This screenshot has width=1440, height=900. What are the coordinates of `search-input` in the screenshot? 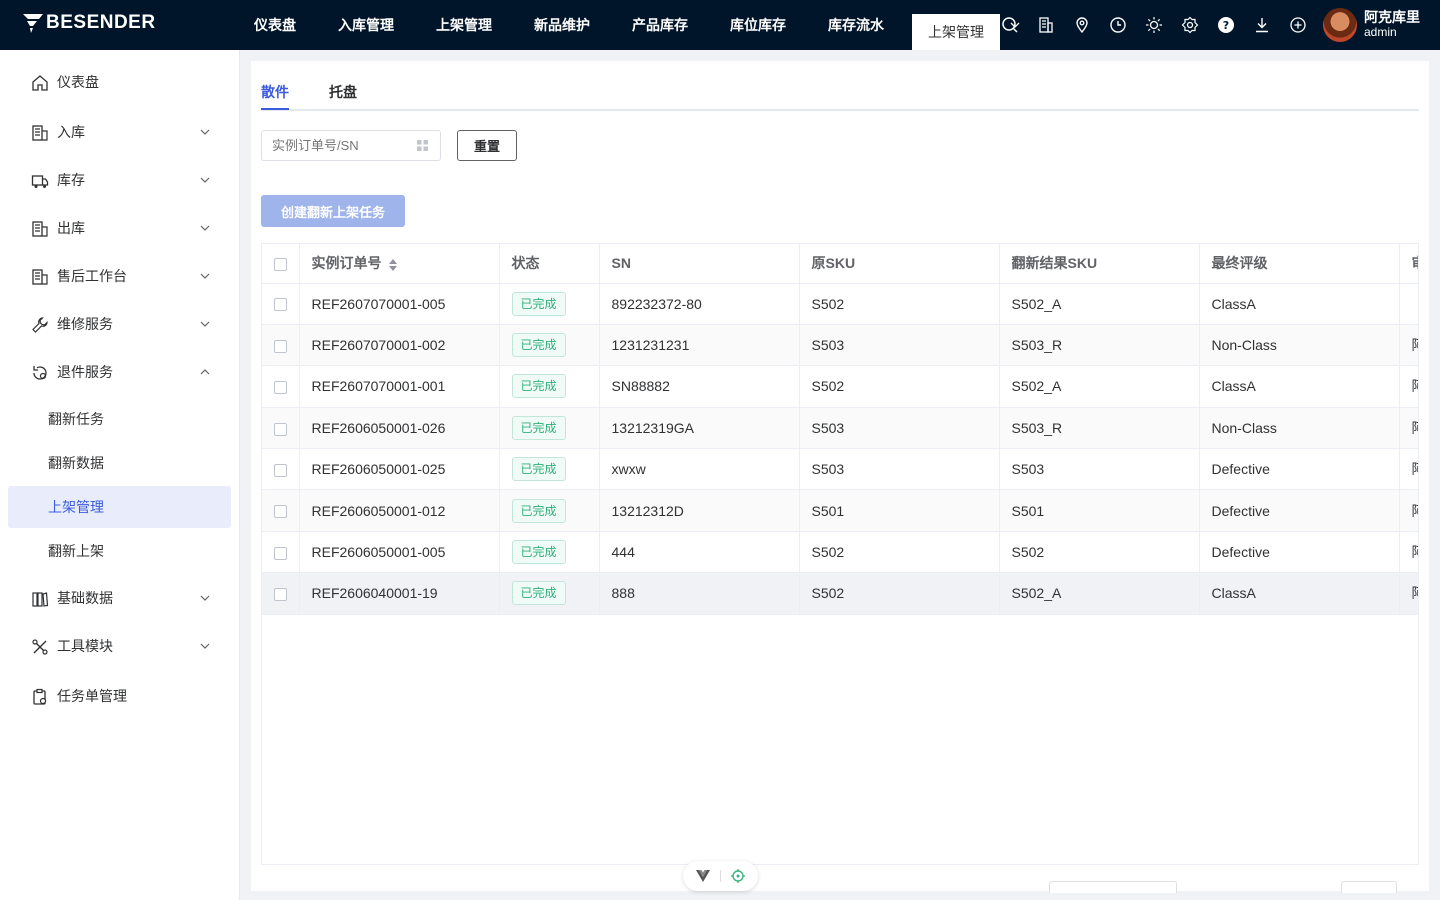 It's located at (351, 145).